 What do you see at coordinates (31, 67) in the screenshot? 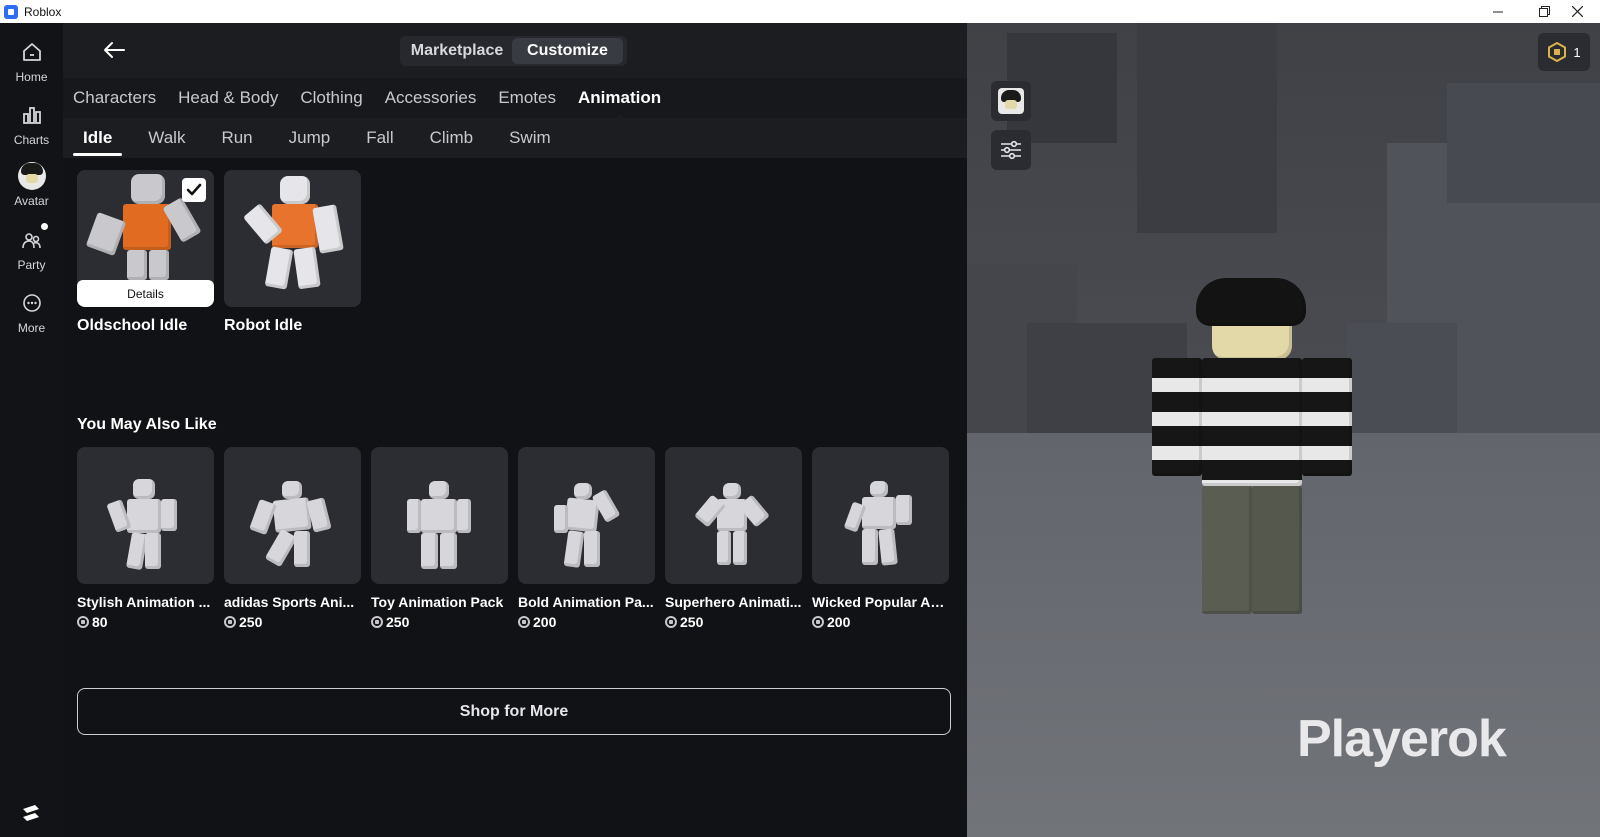
I see `nav-home: Home` at bounding box center [31, 67].